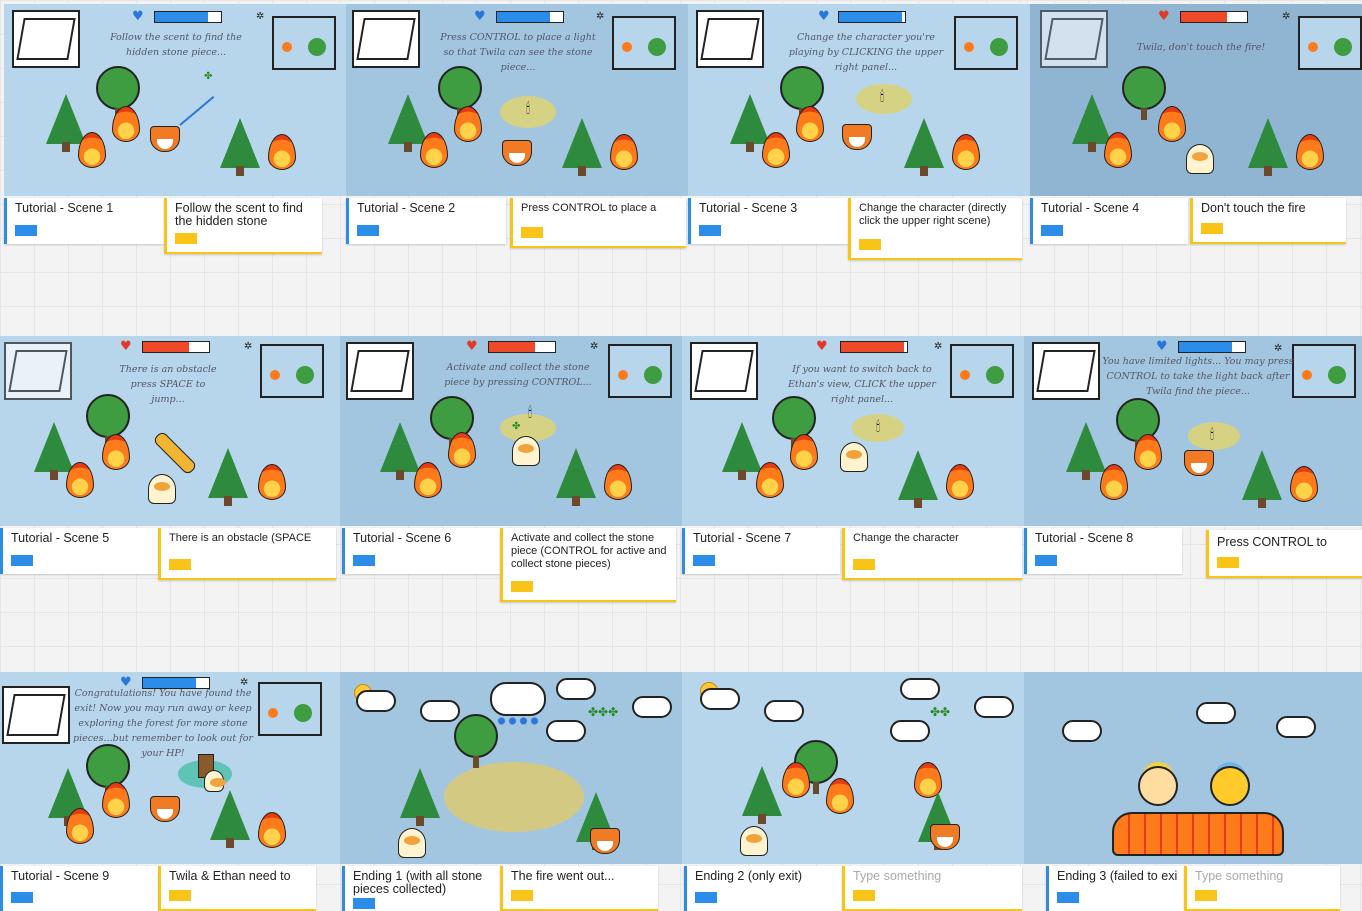 Image resolution: width=1362 pixels, height=911 pixels. What do you see at coordinates (1214, 436) in the screenshot?
I see `light-glow` at bounding box center [1214, 436].